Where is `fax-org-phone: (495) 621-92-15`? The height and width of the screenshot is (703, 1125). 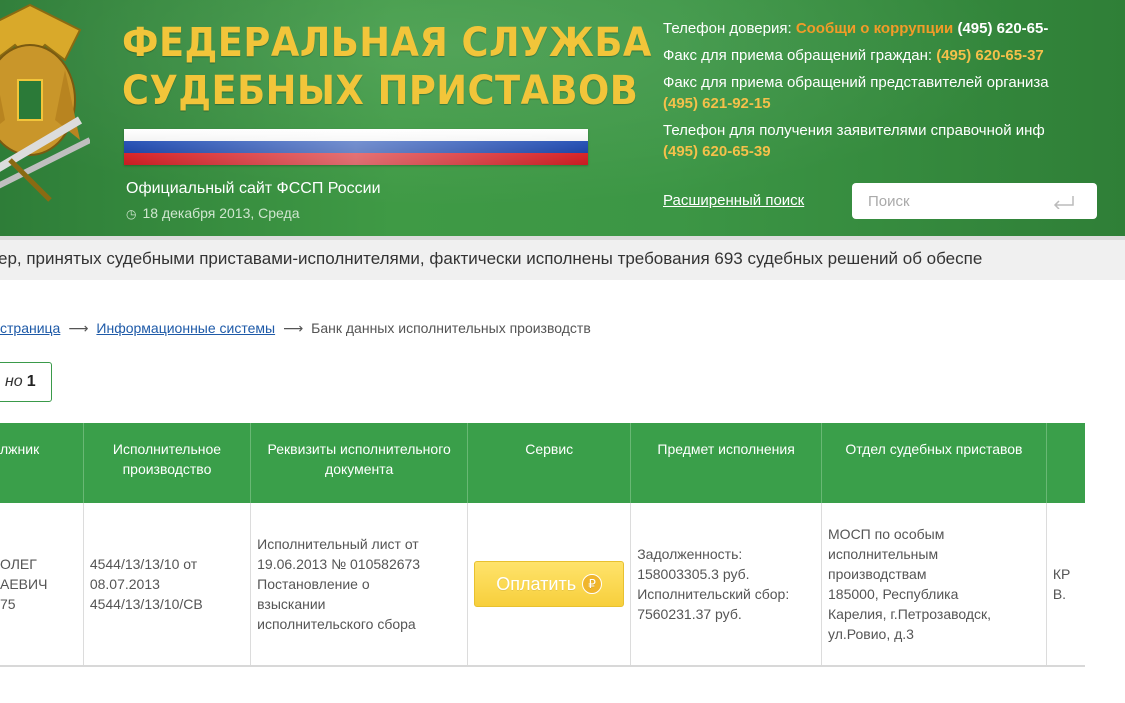
fax-org-phone: (495) 621-92-15 is located at coordinates (717, 103).